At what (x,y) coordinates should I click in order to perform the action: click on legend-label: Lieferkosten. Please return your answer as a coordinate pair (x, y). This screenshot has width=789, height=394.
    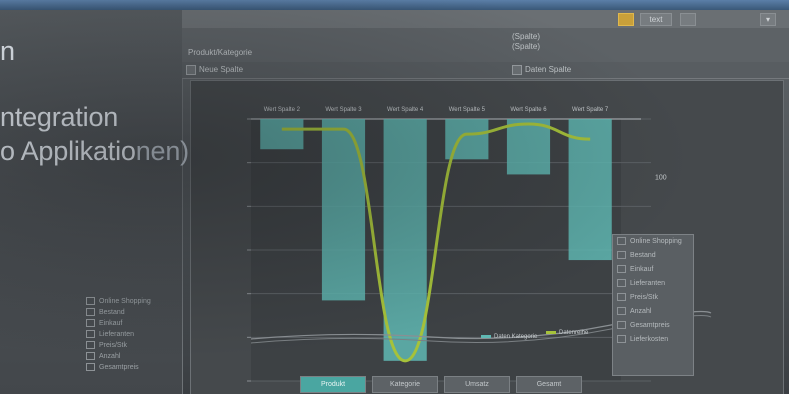
    Looking at the image, I should click on (649, 339).